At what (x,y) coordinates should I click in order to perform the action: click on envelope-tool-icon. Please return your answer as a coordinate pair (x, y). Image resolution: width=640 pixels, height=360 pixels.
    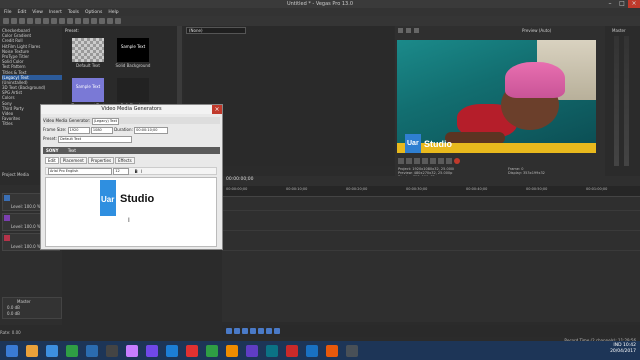
    Looking at the image, I should click on (102, 21).